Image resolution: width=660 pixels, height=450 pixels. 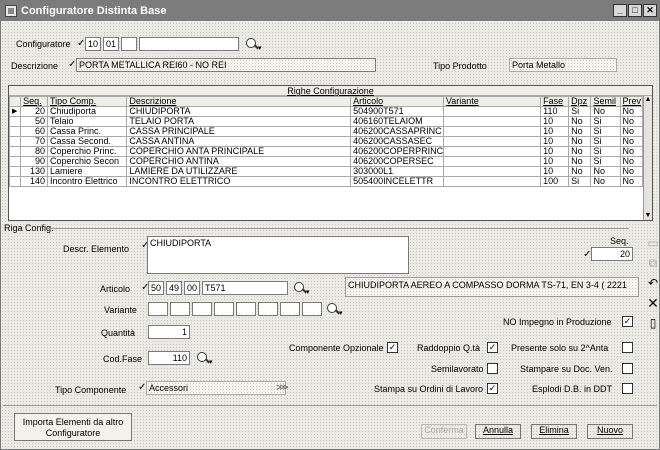 What do you see at coordinates (647, 158) in the screenshot?
I see `grid-scrollbar: ▲ ▼` at bounding box center [647, 158].